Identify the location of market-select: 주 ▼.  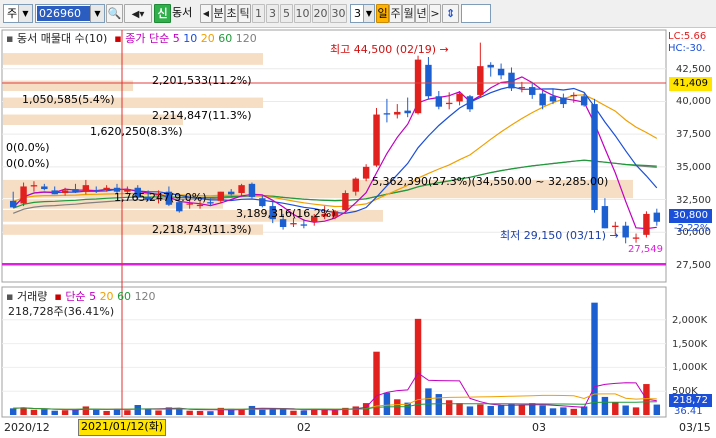
(18, 13).